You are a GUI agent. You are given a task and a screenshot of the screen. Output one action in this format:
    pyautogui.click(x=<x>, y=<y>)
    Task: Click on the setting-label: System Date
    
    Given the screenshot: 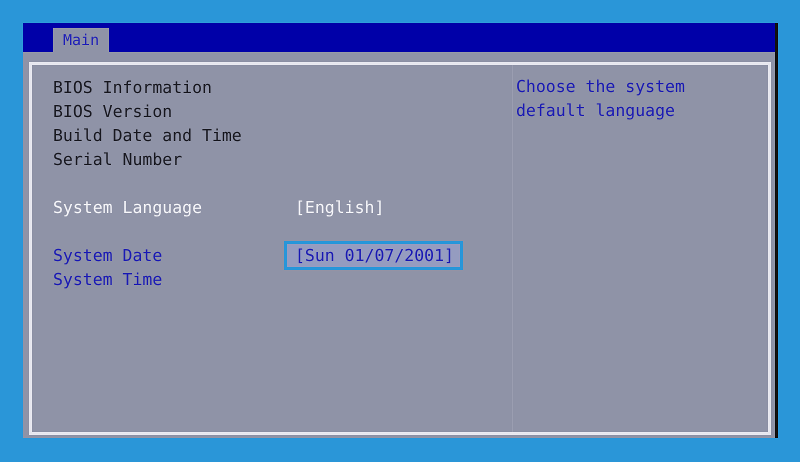 What is the action you would take?
    pyautogui.click(x=168, y=255)
    